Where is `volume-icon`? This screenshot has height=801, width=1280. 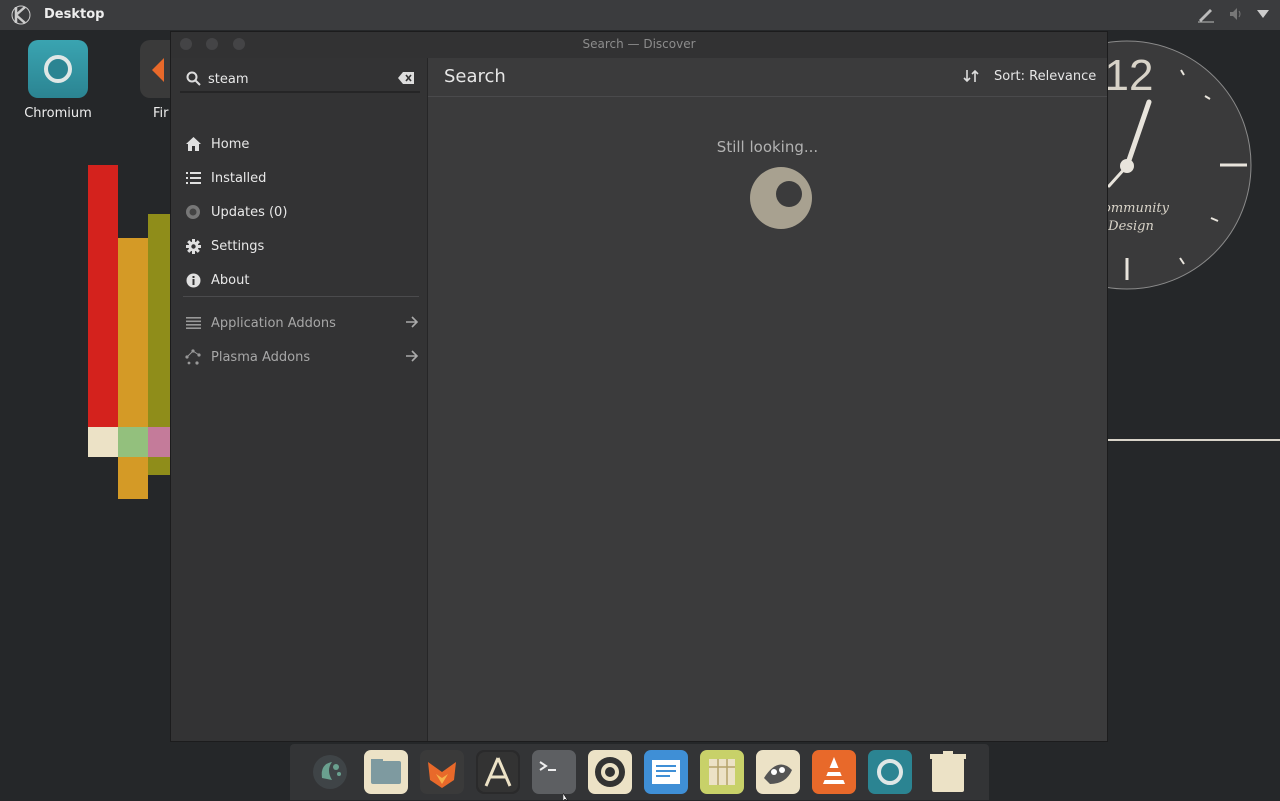 volume-icon is located at coordinates (1236, 14).